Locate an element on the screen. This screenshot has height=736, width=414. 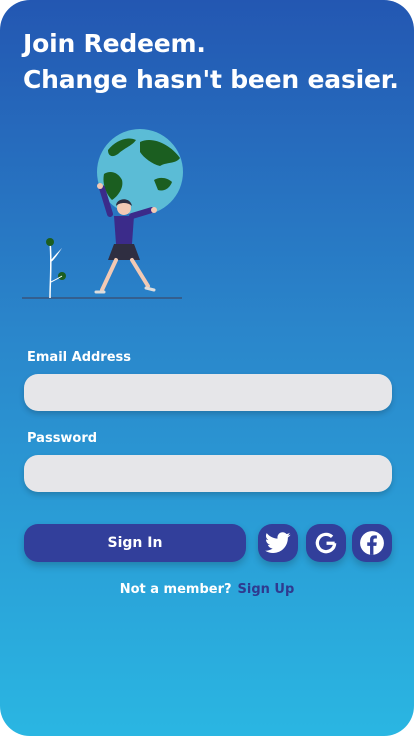
email-label: Email Address is located at coordinates (79, 357).